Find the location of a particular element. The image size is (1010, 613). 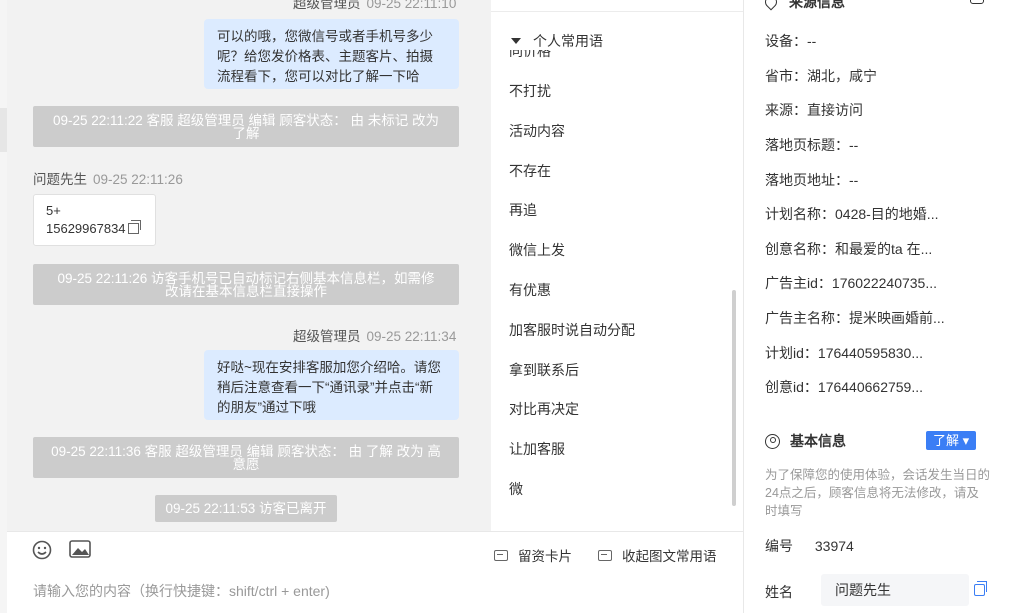

lead-card-button: 留资卡片 is located at coordinates (533, 555).